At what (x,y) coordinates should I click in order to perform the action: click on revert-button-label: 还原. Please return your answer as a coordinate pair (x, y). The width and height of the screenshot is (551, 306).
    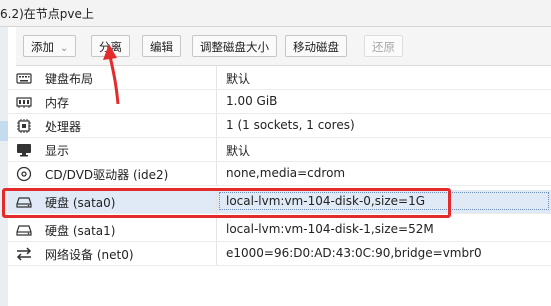
    Looking at the image, I should click on (383, 47).